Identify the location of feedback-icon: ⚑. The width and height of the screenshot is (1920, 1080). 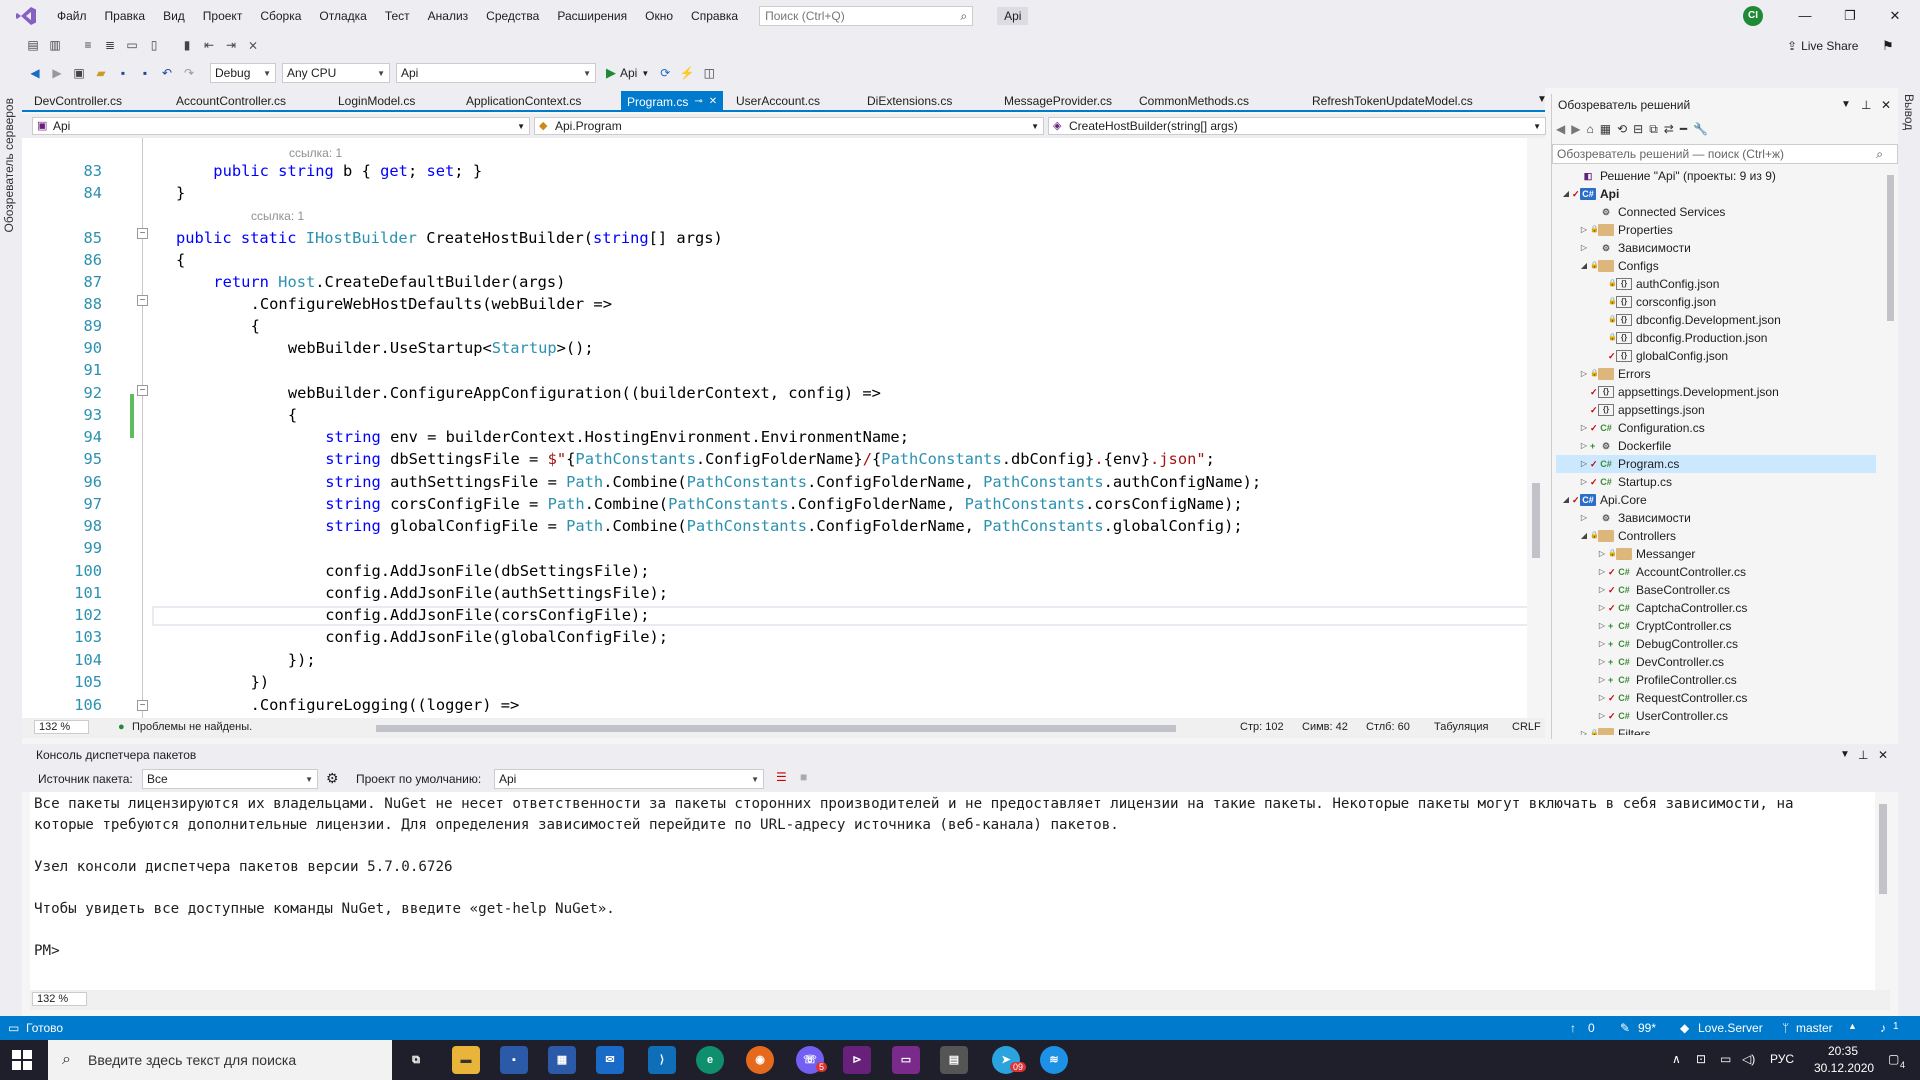
(1888, 46).